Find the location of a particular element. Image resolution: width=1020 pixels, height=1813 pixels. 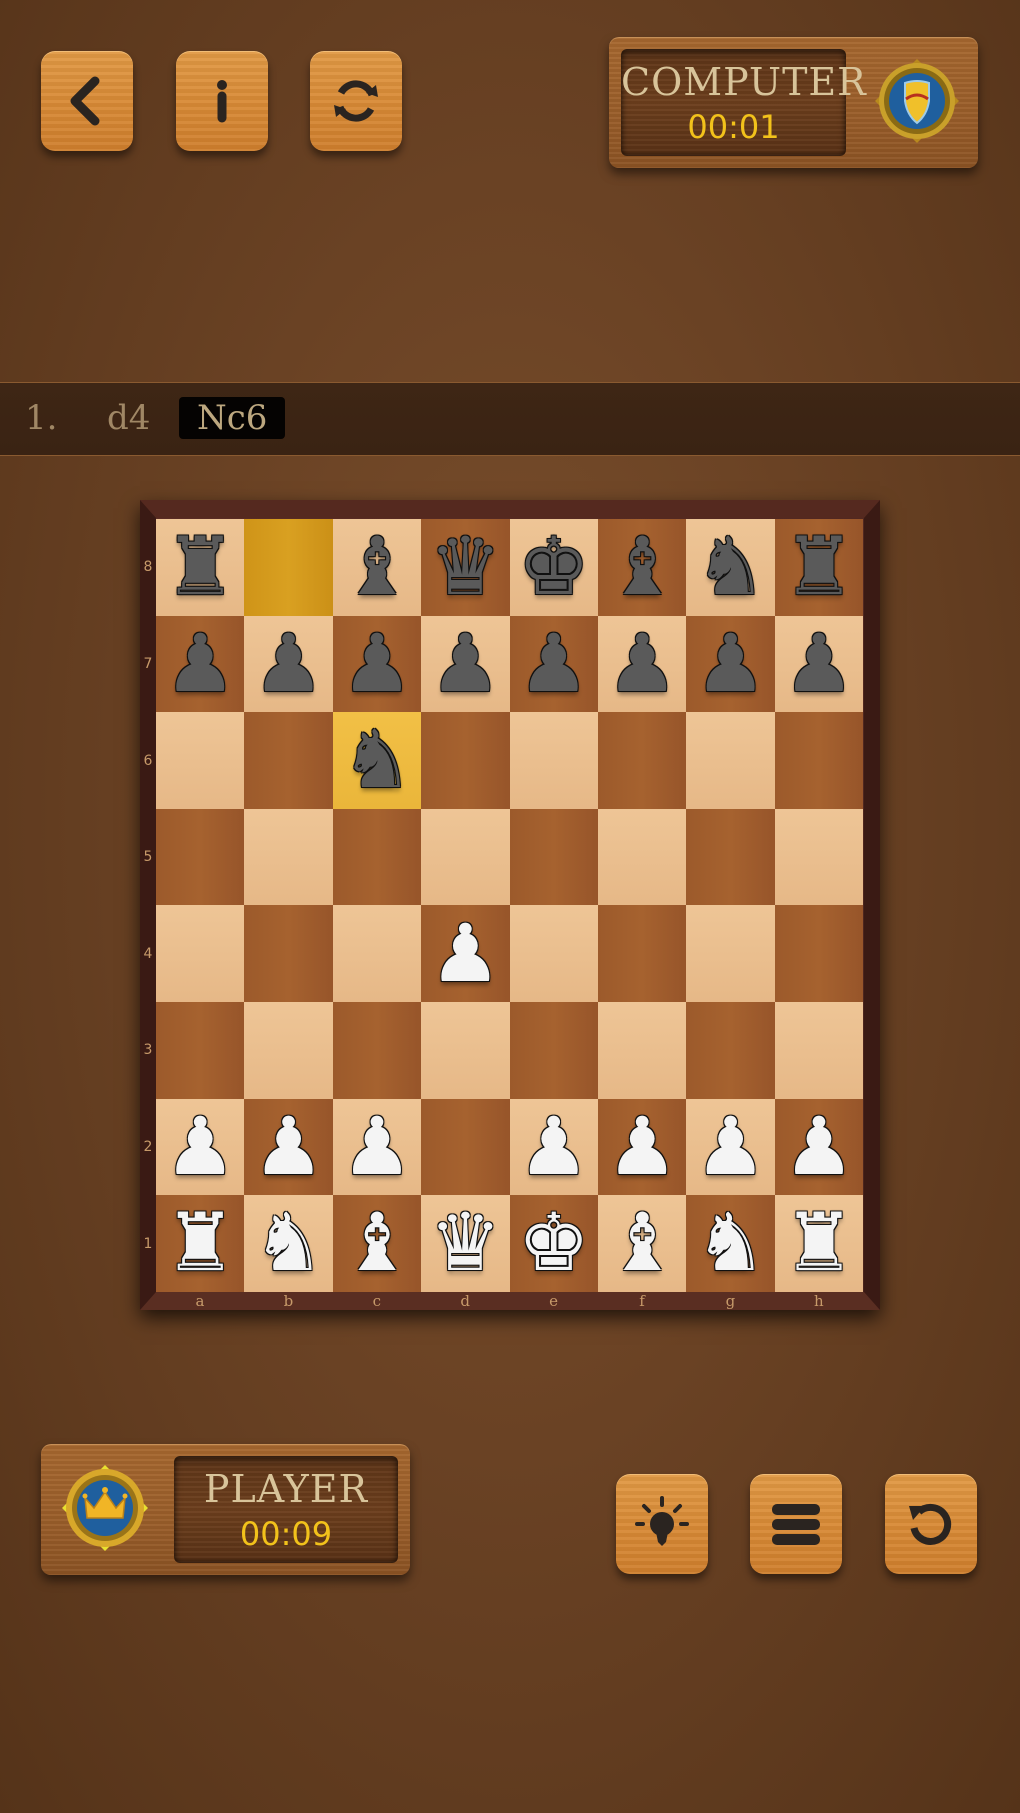

white-queen-piece: ♛ is located at coordinates (465, 1243).